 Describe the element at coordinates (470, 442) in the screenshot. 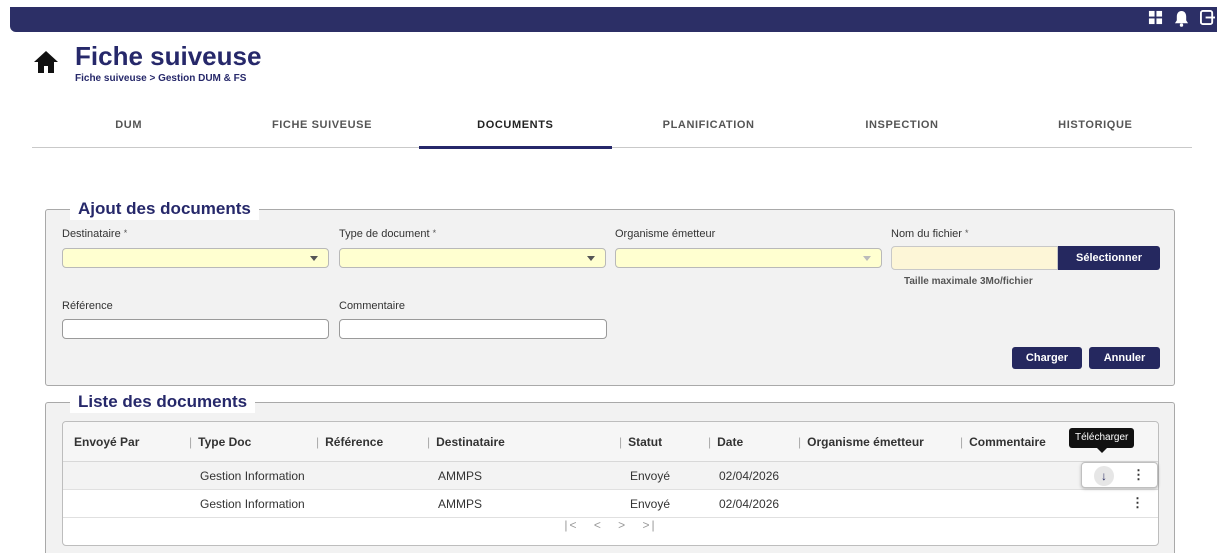

I see `column-header-label: Destinataire` at that location.